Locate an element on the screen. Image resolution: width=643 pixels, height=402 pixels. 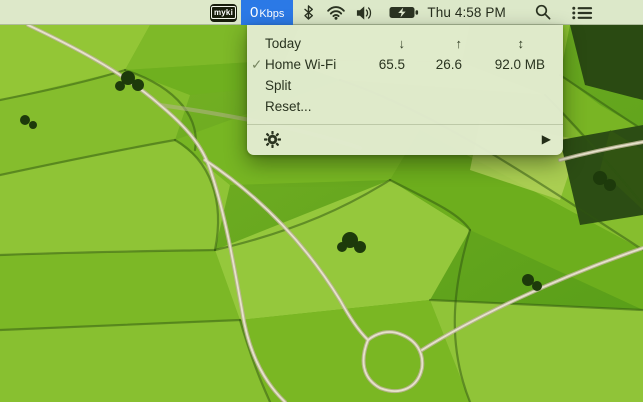
wifi-icon is located at coordinates (336, 12).